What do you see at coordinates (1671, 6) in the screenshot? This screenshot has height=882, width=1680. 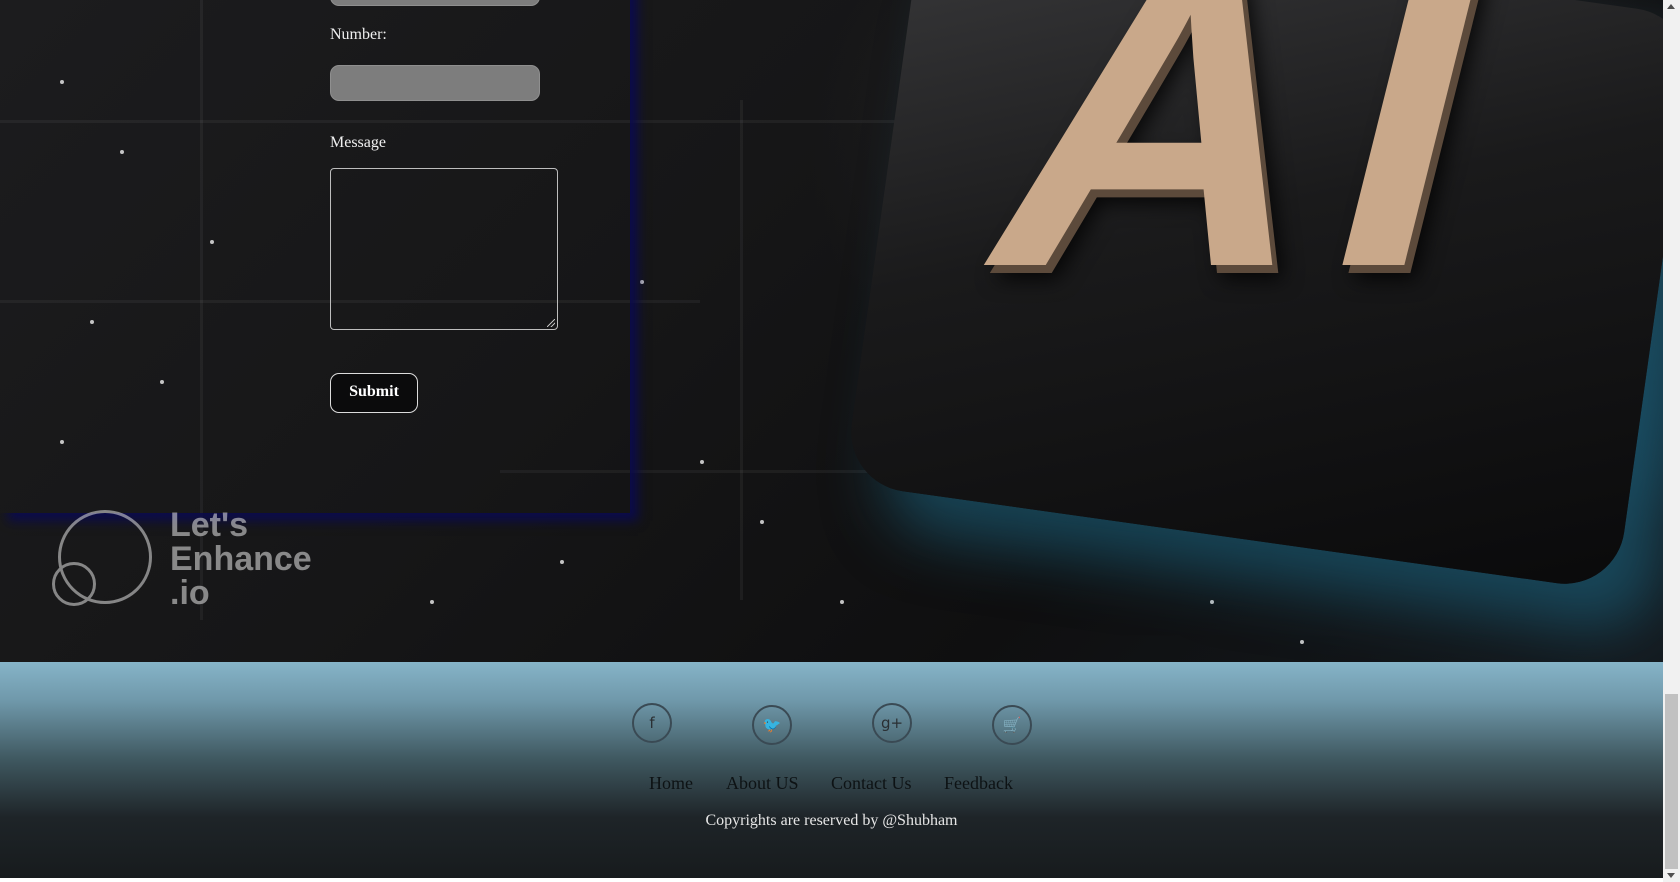 I see `scroll-up-icon` at bounding box center [1671, 6].